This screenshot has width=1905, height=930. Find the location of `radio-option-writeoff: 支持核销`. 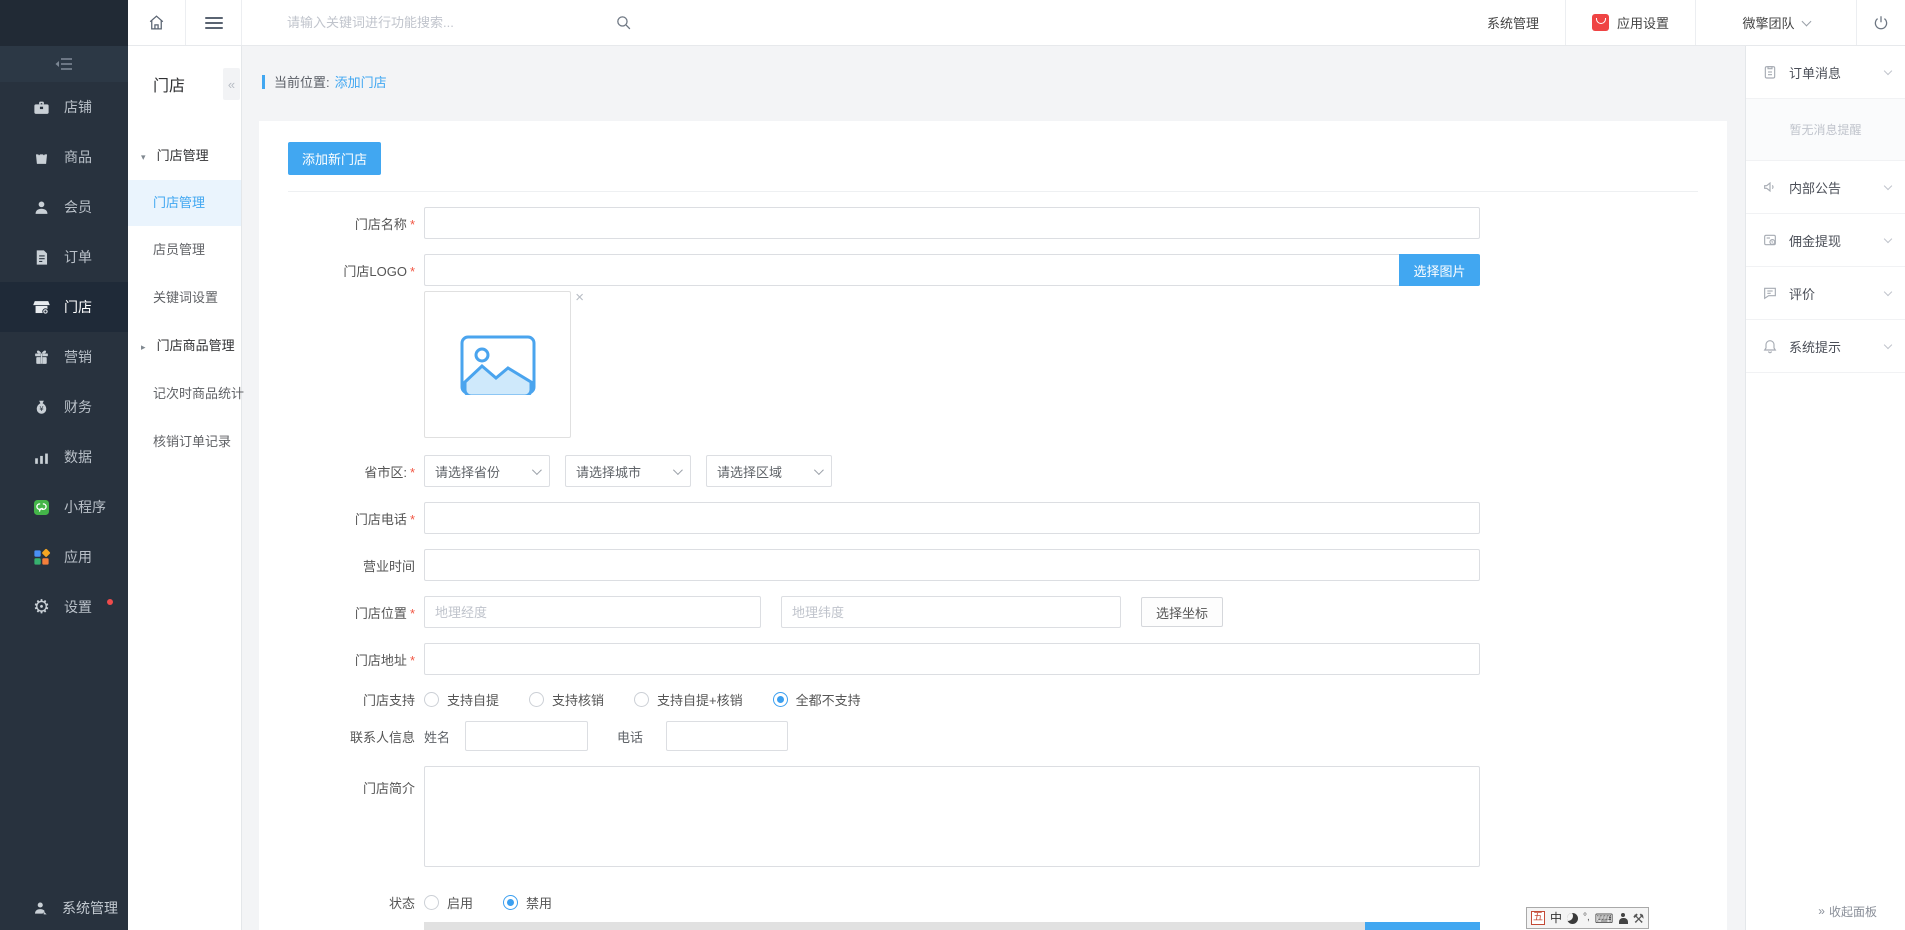

radio-option-writeoff: 支持核销 is located at coordinates (566, 699).